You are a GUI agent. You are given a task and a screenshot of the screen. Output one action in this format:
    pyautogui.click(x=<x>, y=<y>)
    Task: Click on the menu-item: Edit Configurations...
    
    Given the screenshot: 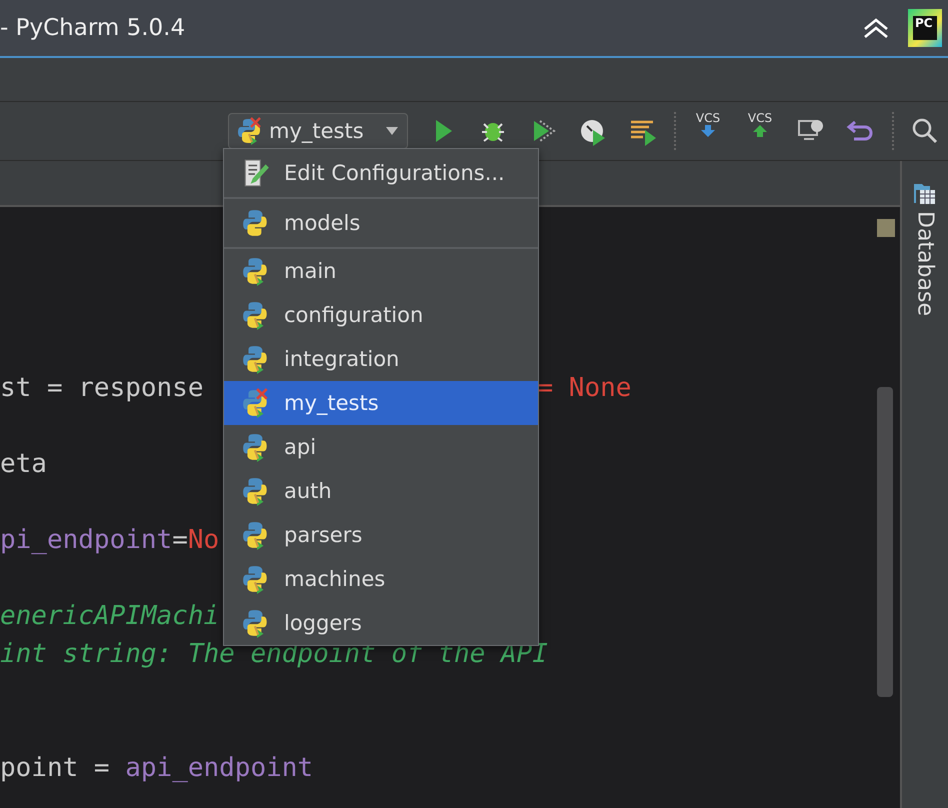 What is the action you would take?
    pyautogui.click(x=381, y=174)
    